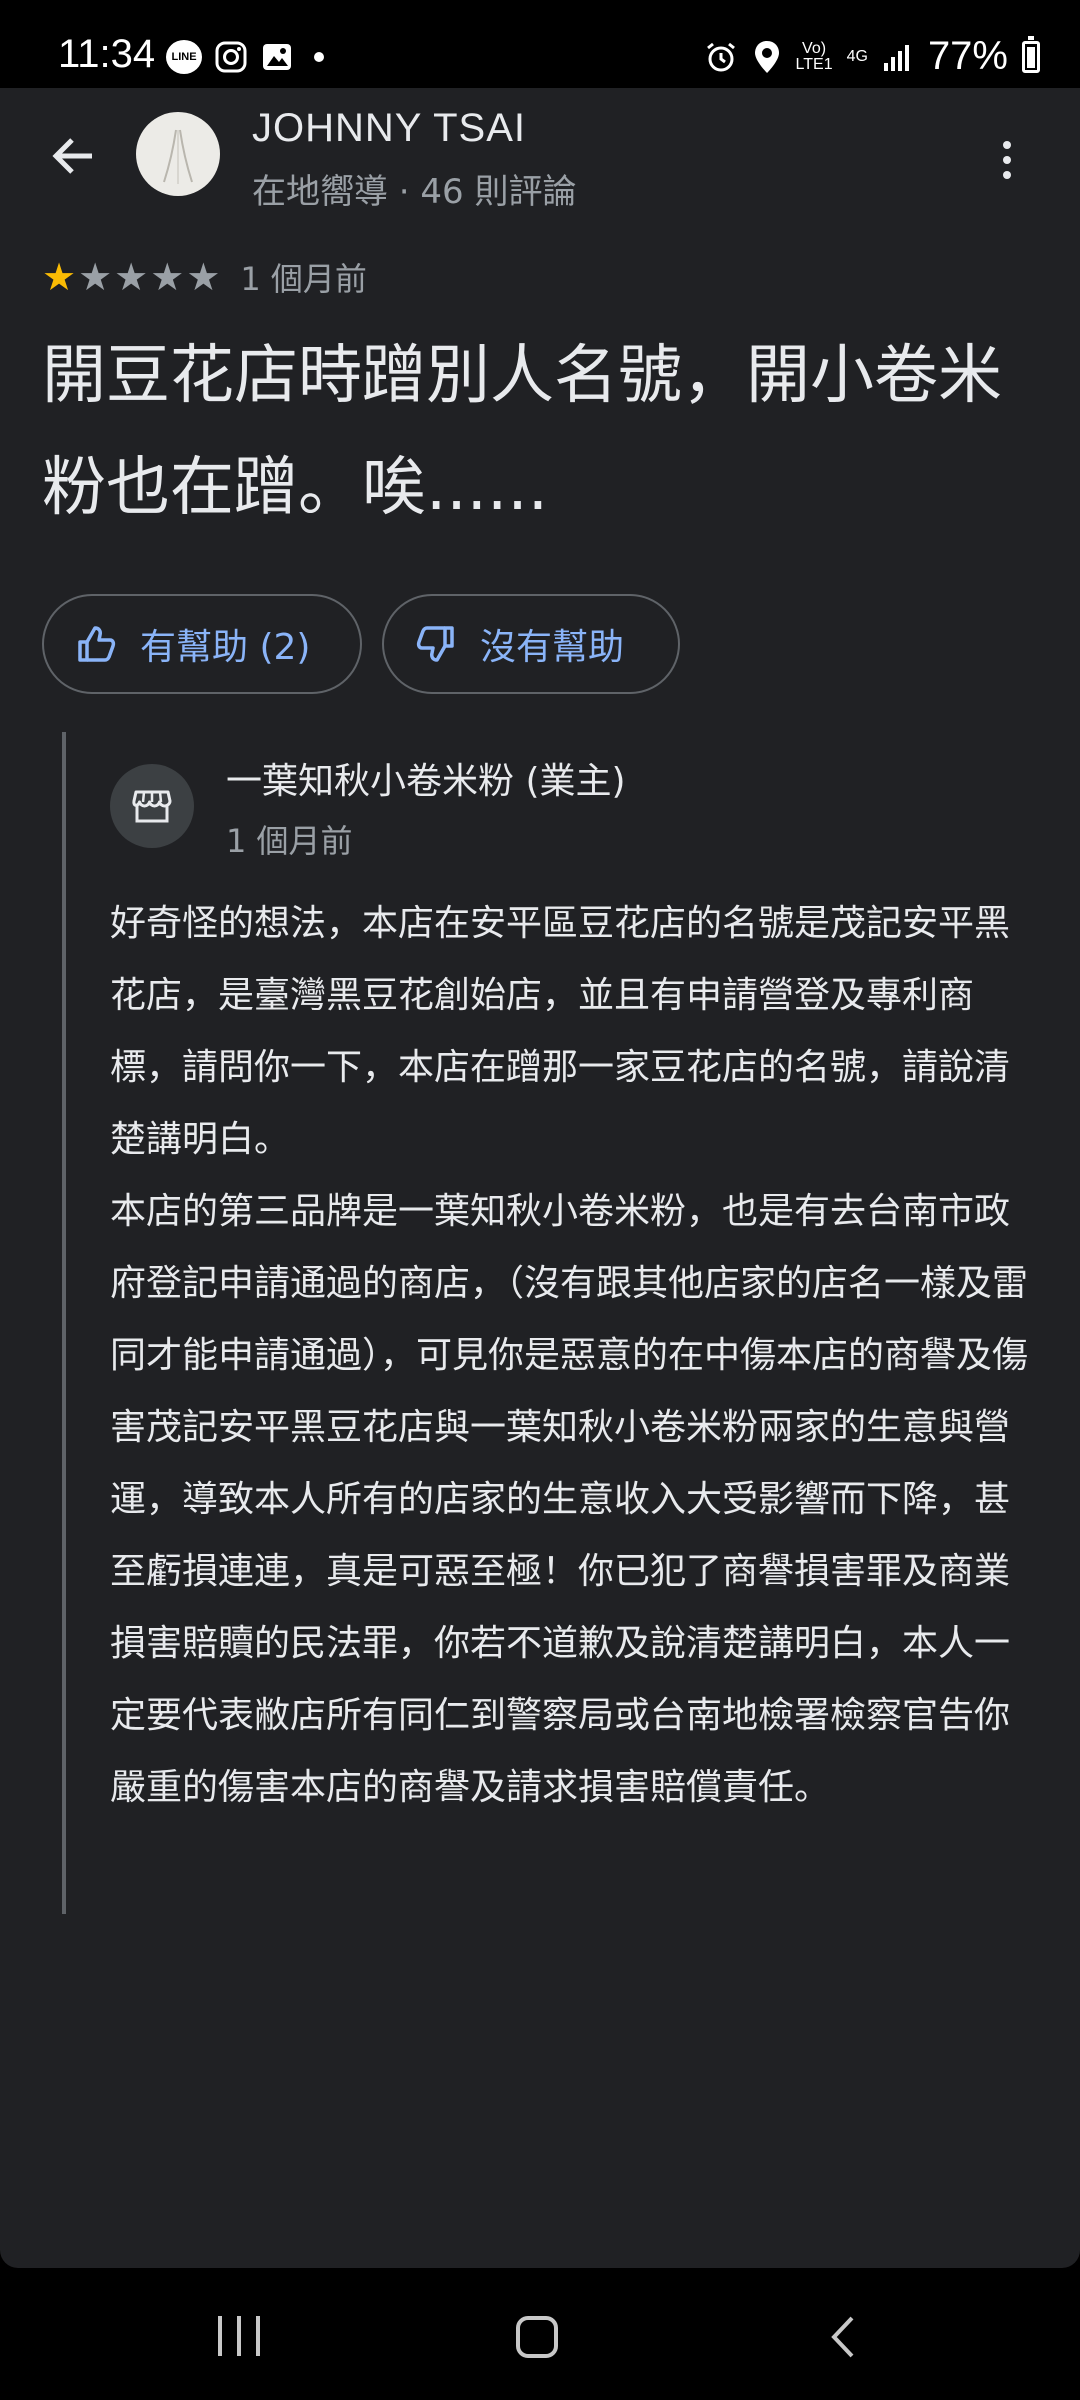 This screenshot has height=2400, width=1080. Describe the element at coordinates (1007, 160) in the screenshot. I see `more-options-button` at that location.